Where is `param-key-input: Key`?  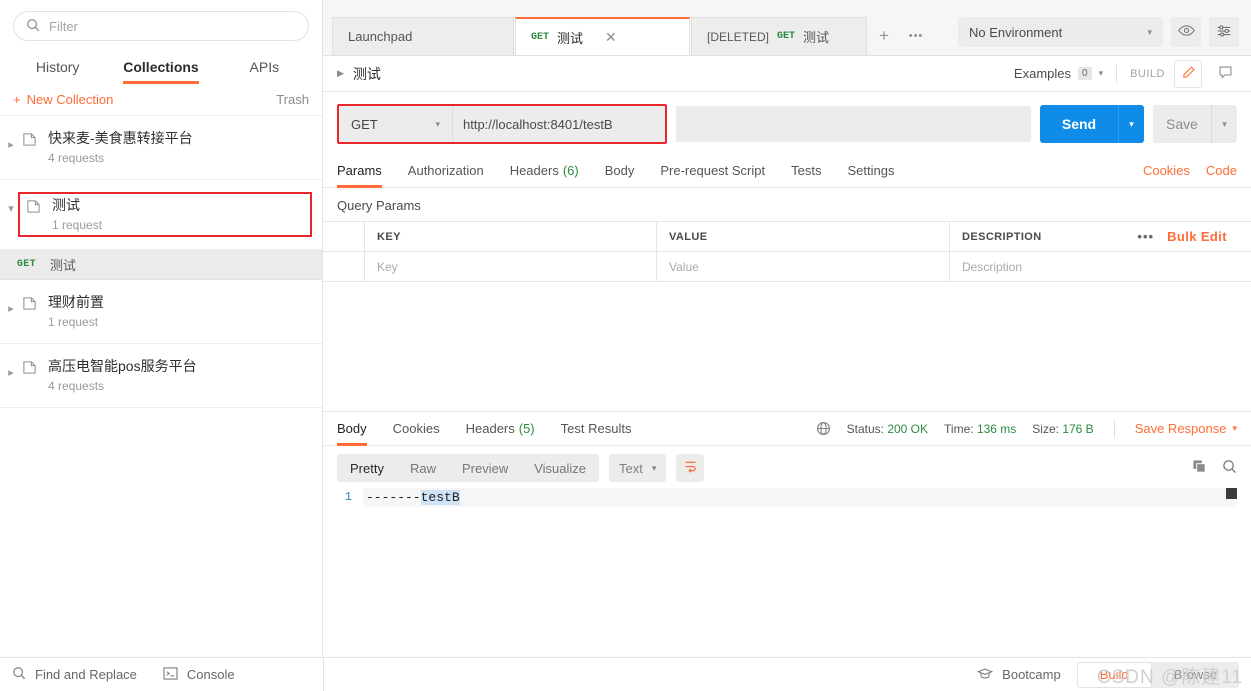 param-key-input: Key is located at coordinates (511, 266).